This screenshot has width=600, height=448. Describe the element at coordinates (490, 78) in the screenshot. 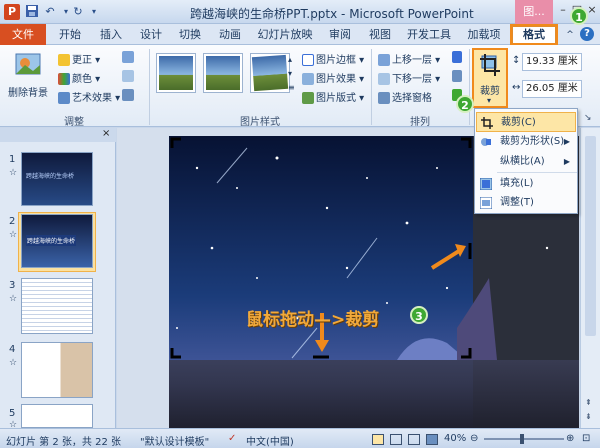

I see `crop-button: 裁剪 ▾` at that location.